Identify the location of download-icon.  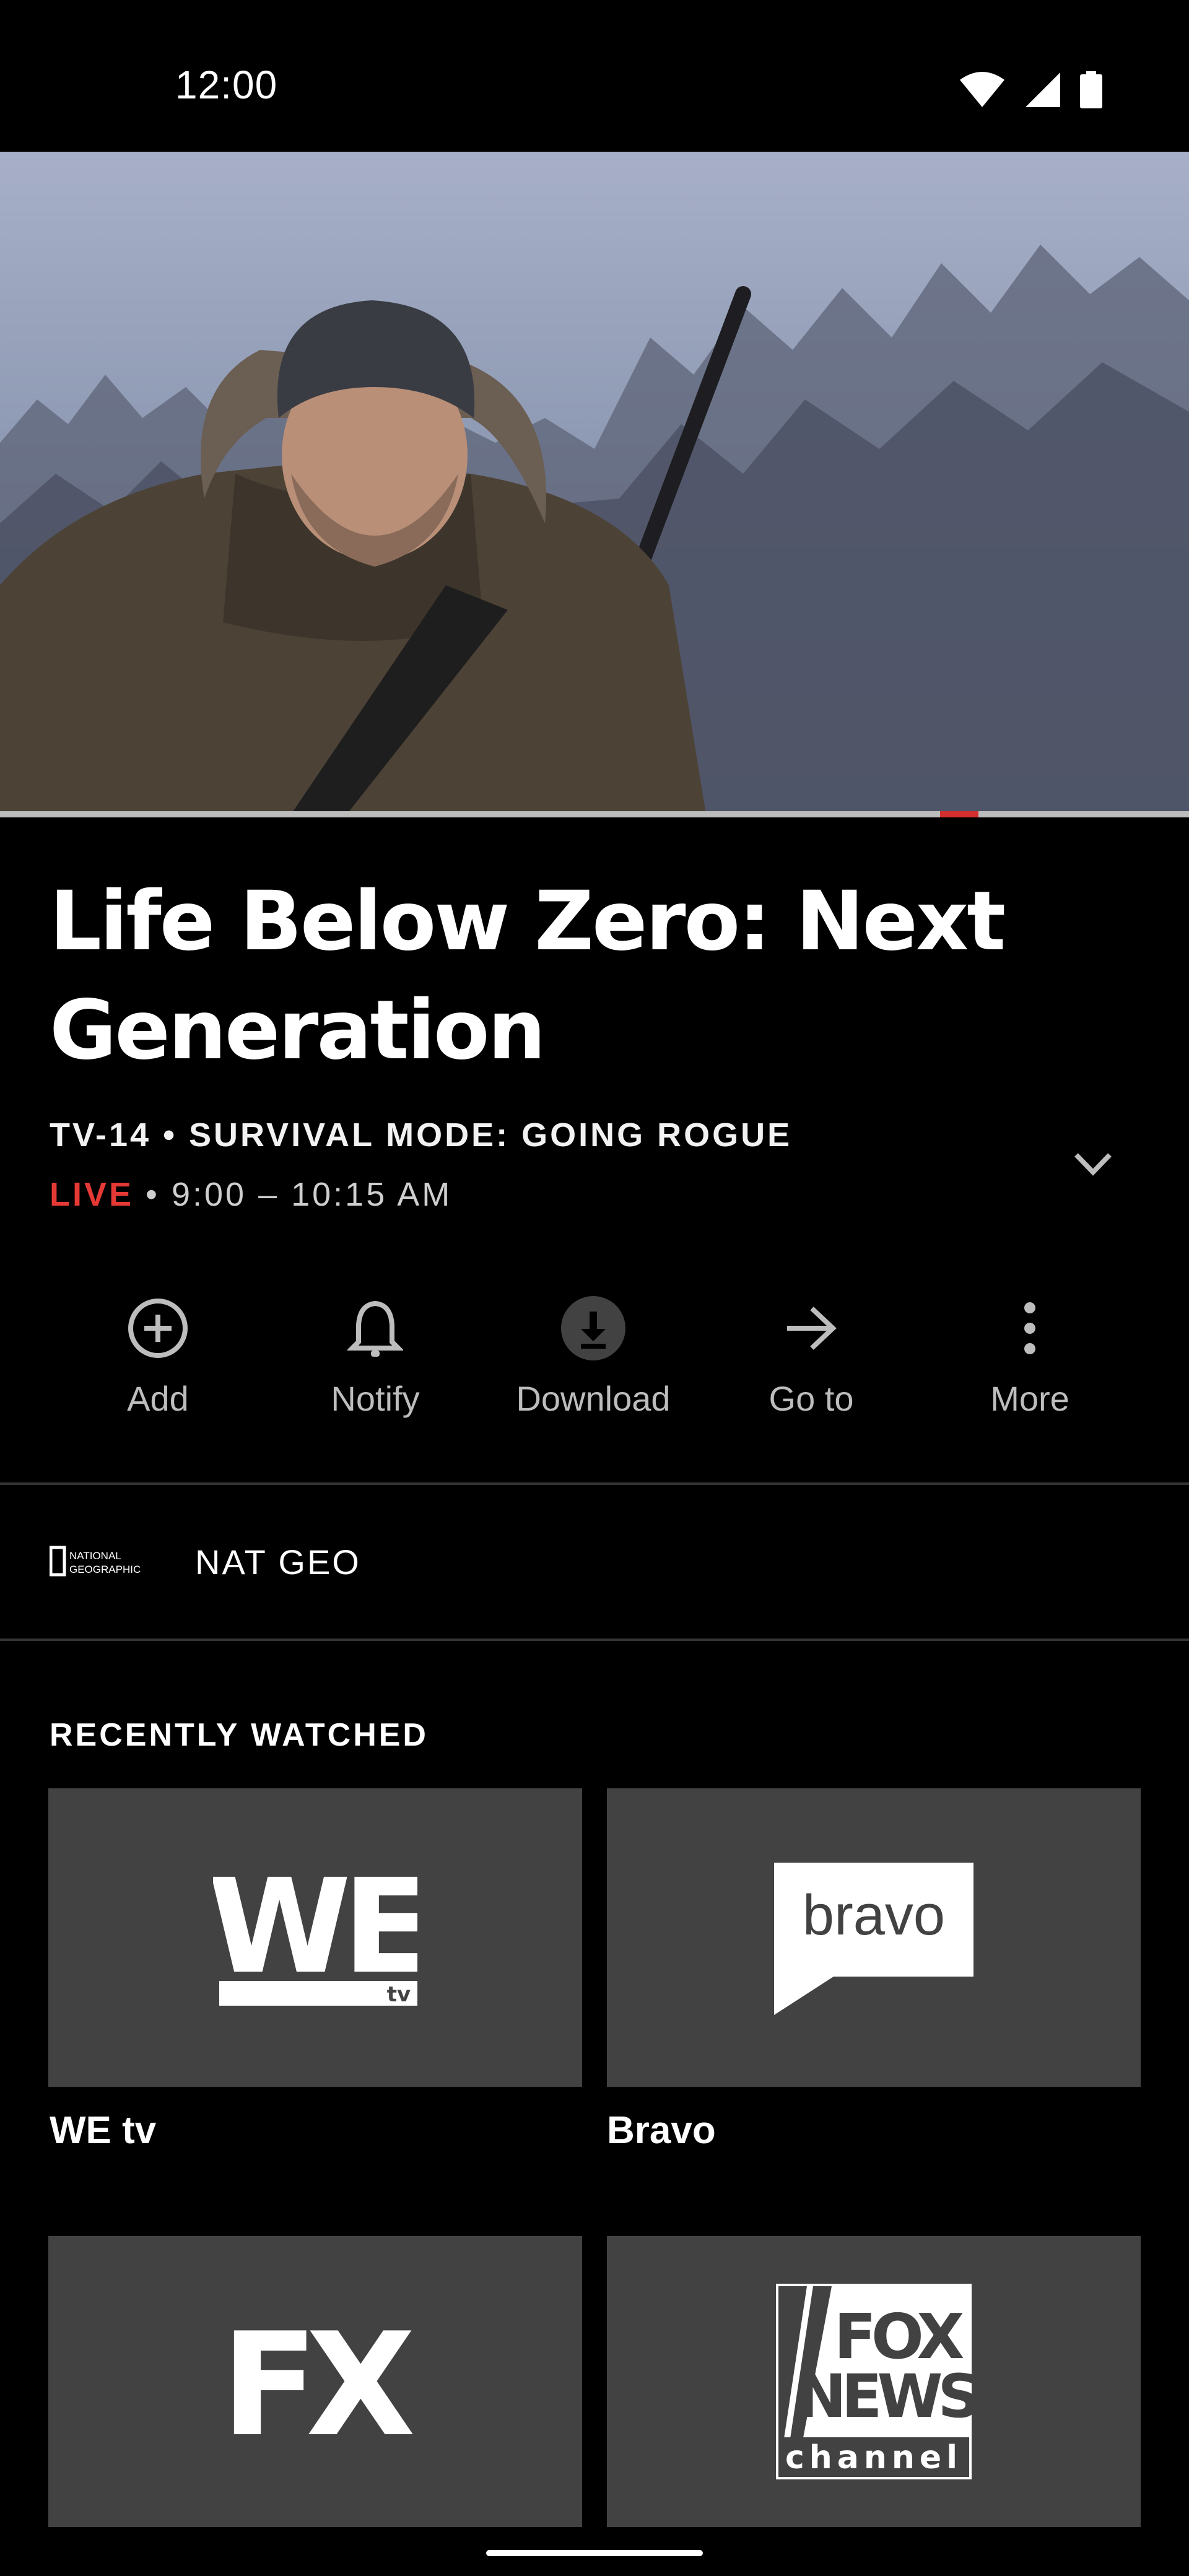
(593, 1328).